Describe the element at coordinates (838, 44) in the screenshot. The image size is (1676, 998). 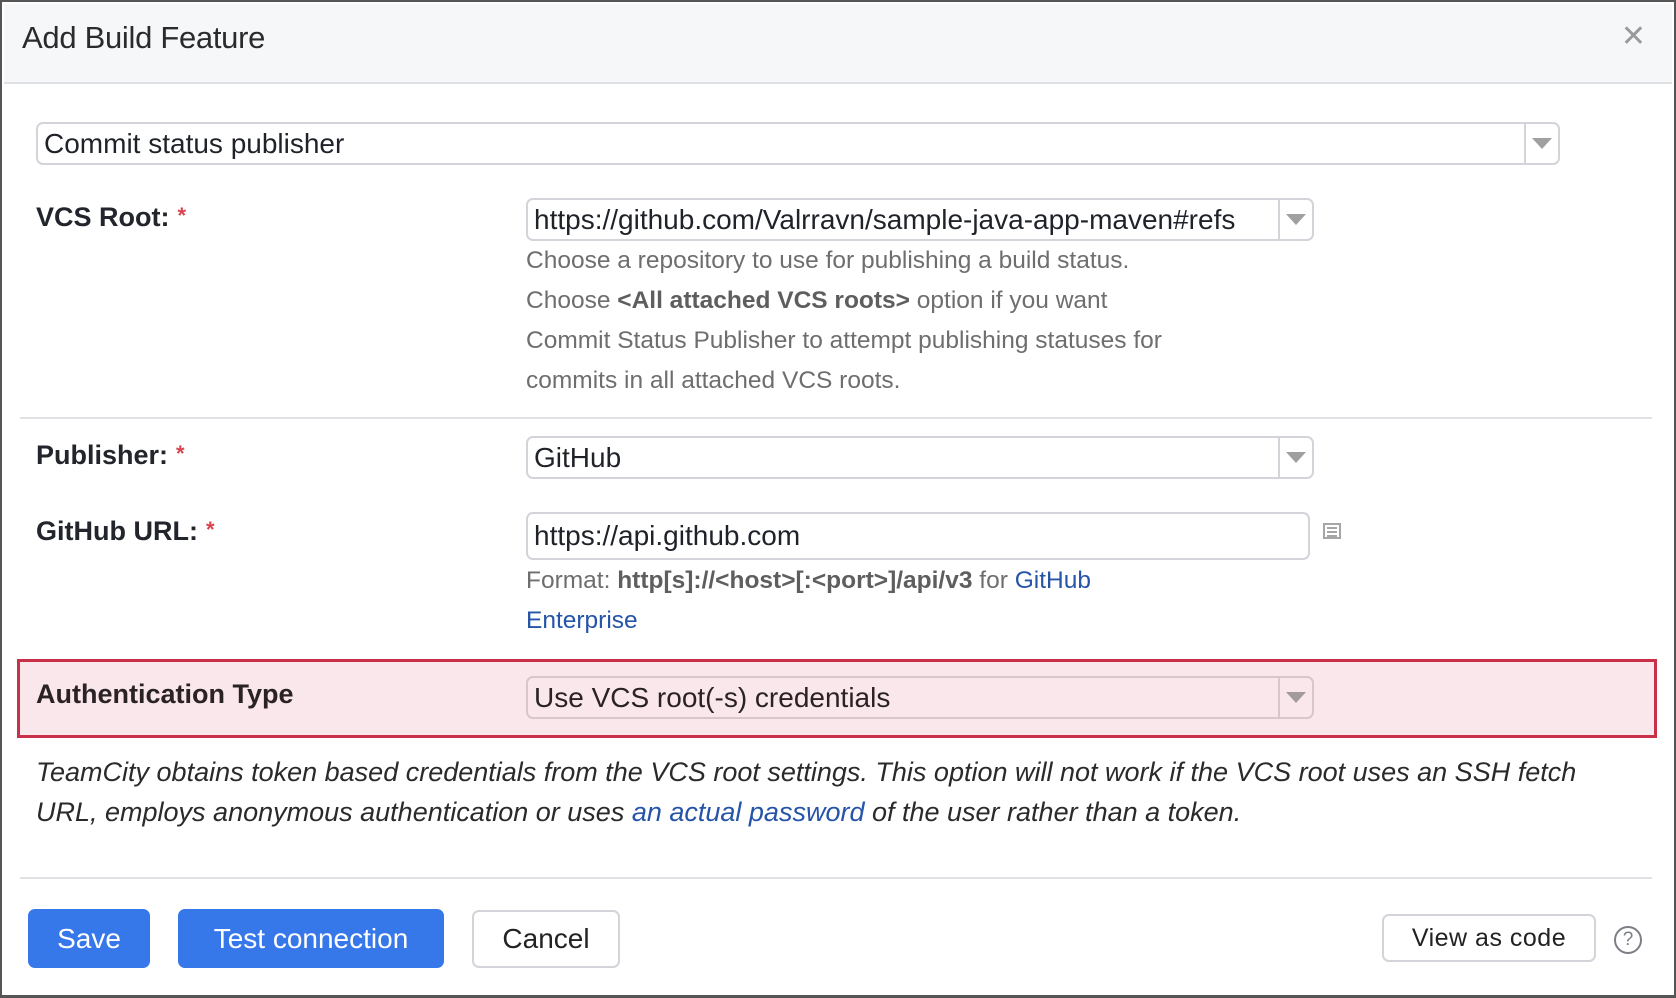
I see `dialog-header: Add Build Feature ✕` at that location.